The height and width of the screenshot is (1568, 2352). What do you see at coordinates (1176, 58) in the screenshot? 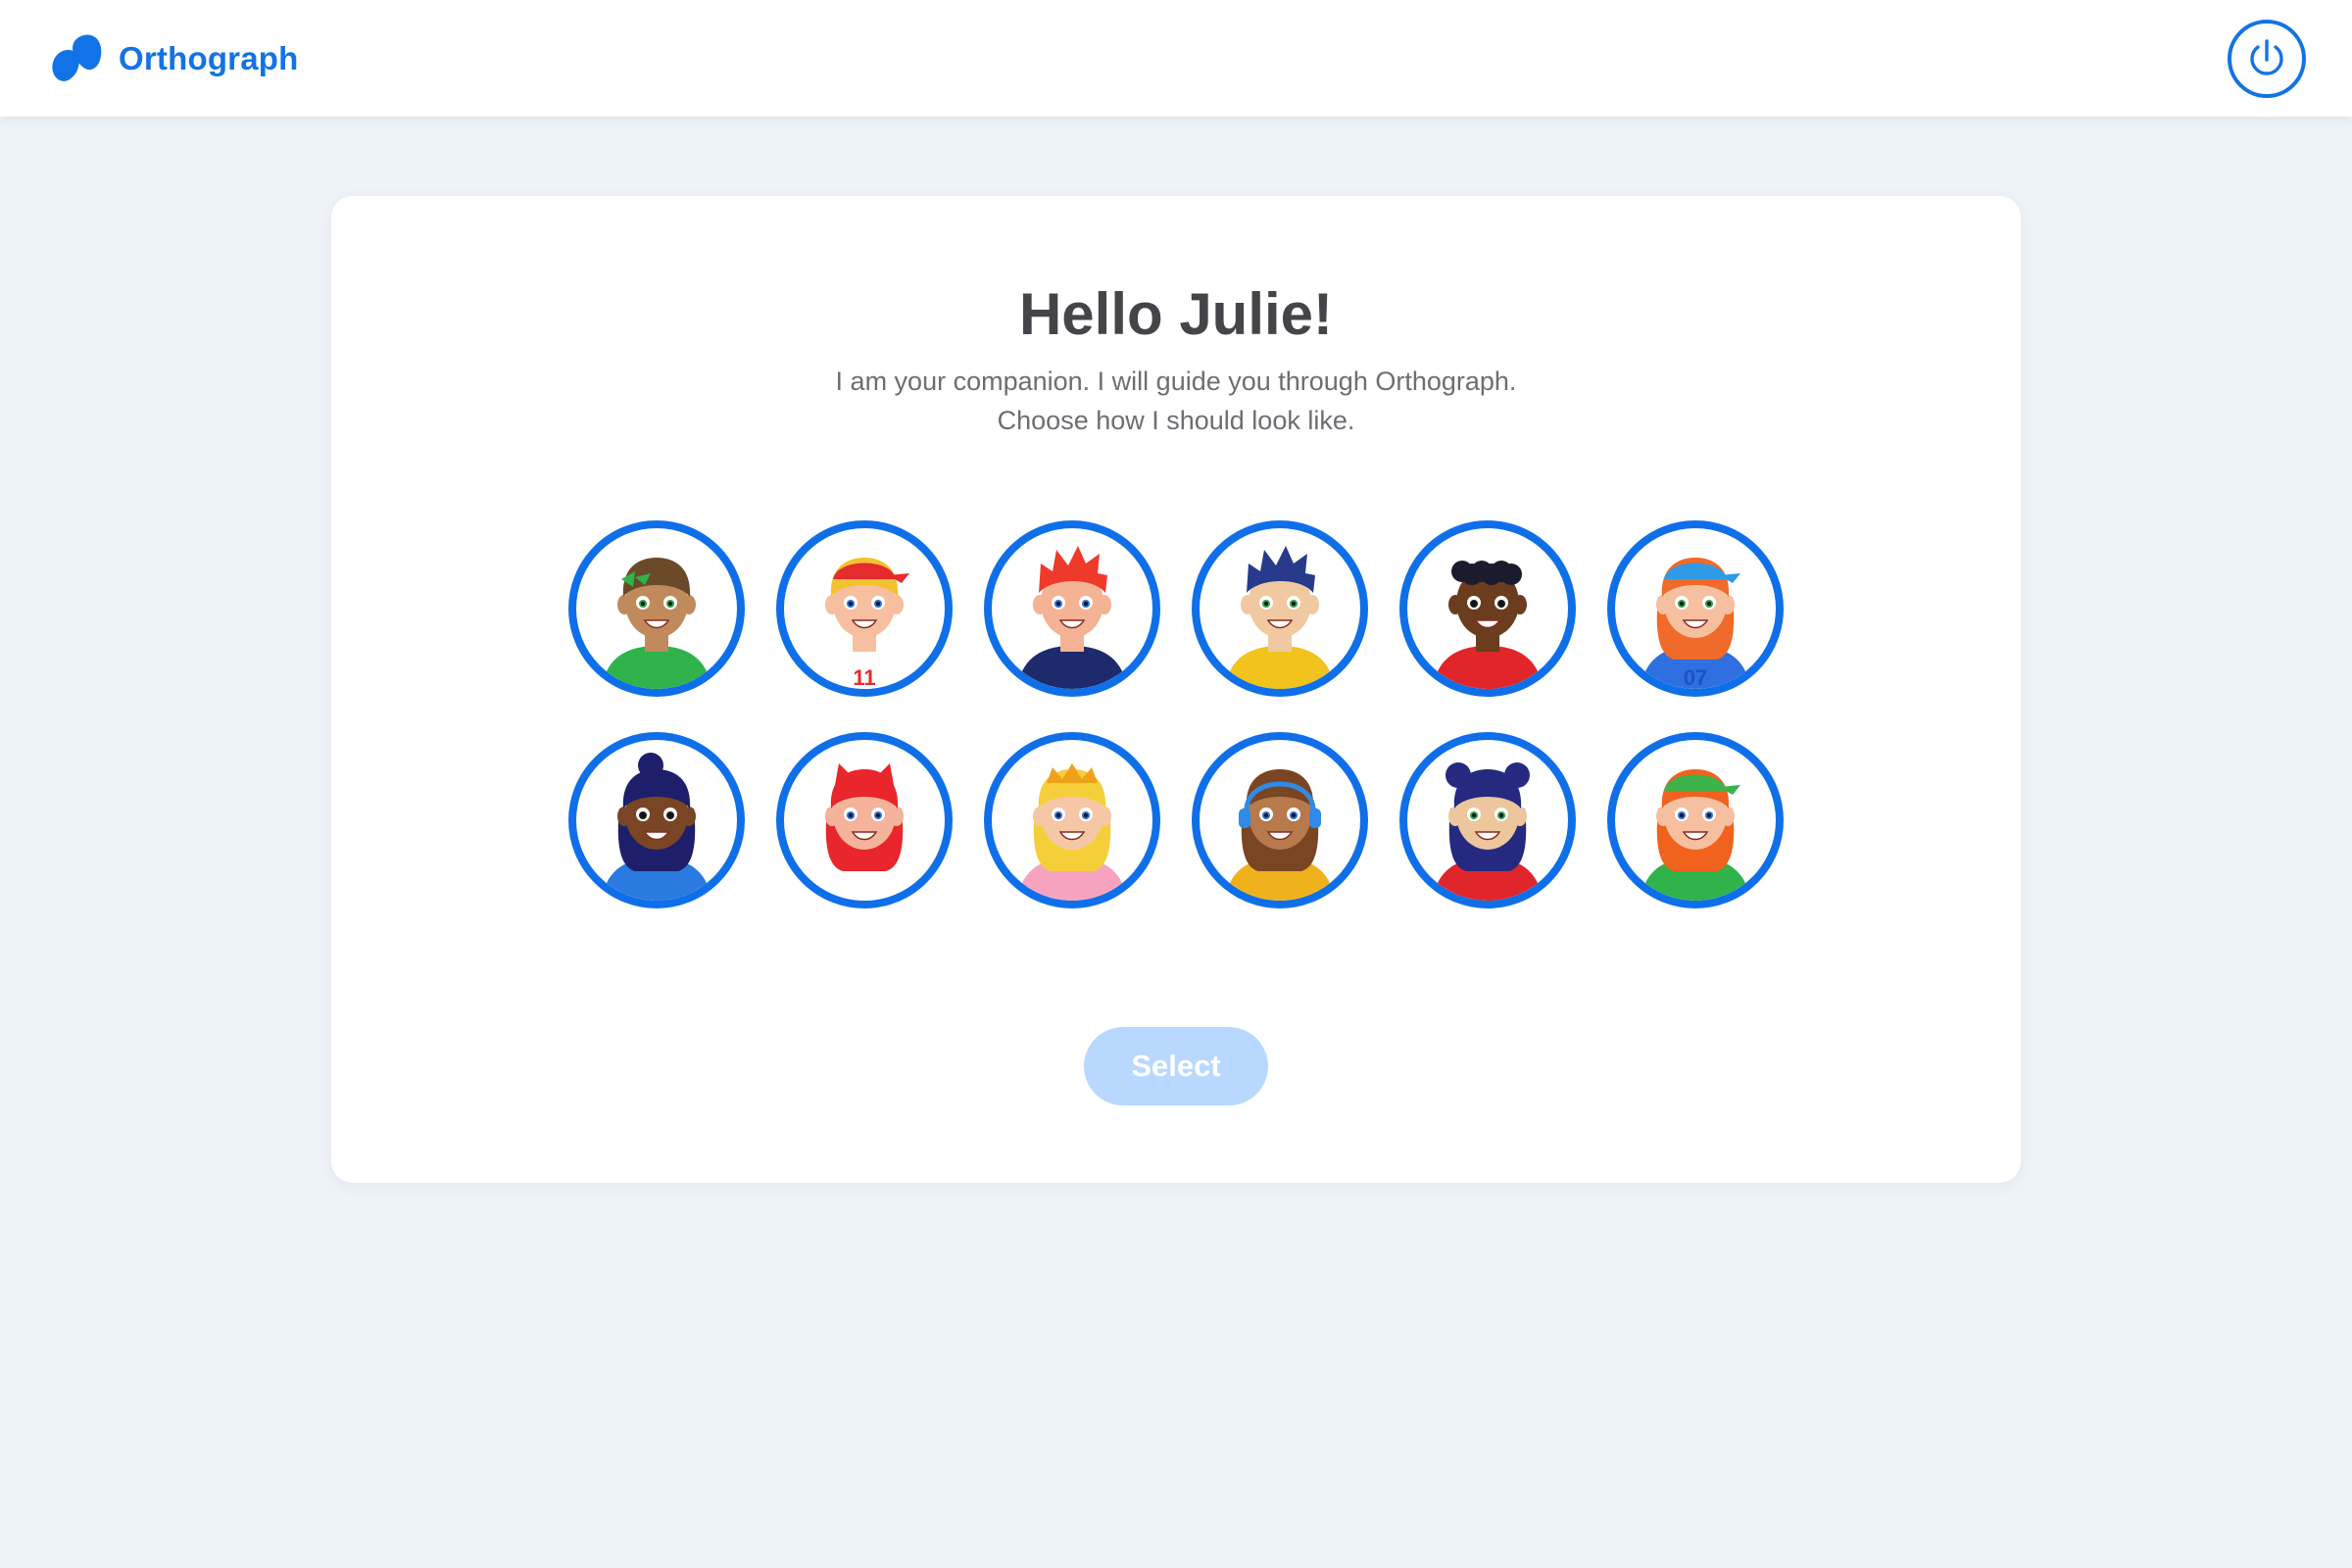
I see `top-bar: Orthograph` at bounding box center [1176, 58].